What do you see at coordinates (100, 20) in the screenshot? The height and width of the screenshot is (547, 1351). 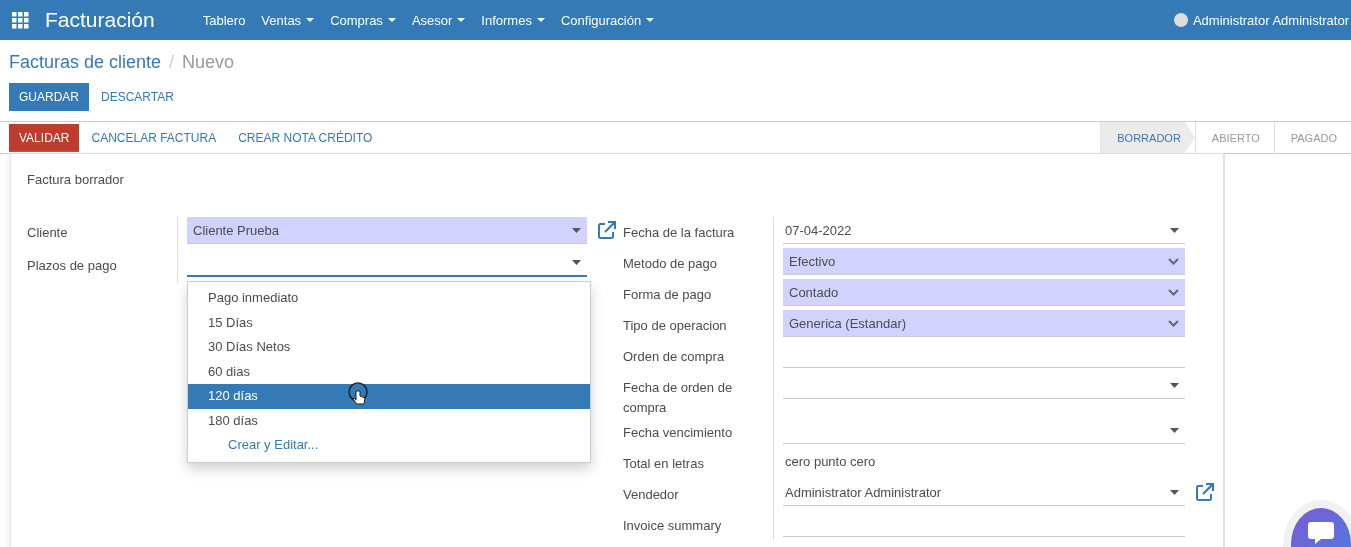 I see `app-title: Facturación` at bounding box center [100, 20].